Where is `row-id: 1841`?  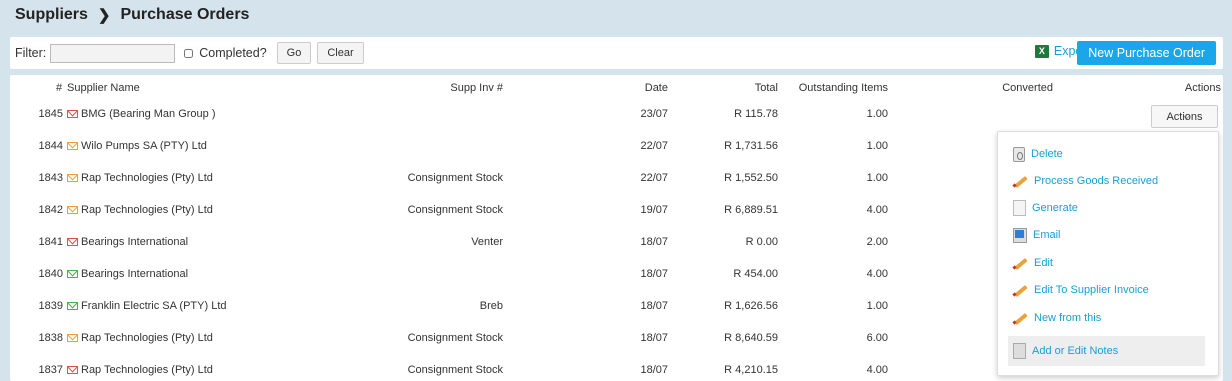
row-id: 1841 is located at coordinates (51, 242).